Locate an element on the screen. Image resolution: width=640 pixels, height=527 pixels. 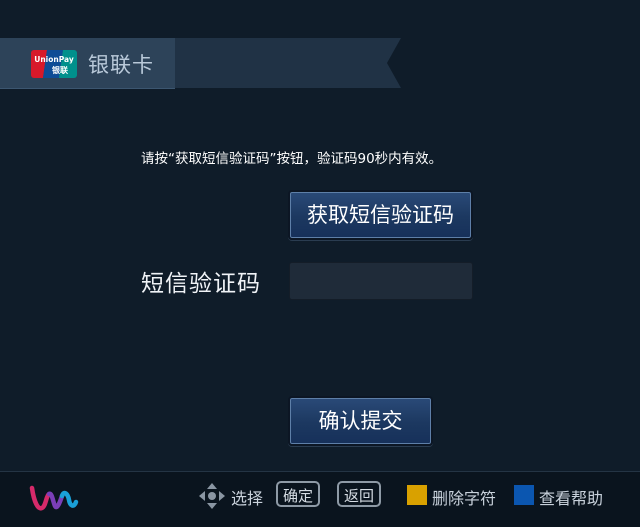
ok-key: 确定 is located at coordinates (298, 494).